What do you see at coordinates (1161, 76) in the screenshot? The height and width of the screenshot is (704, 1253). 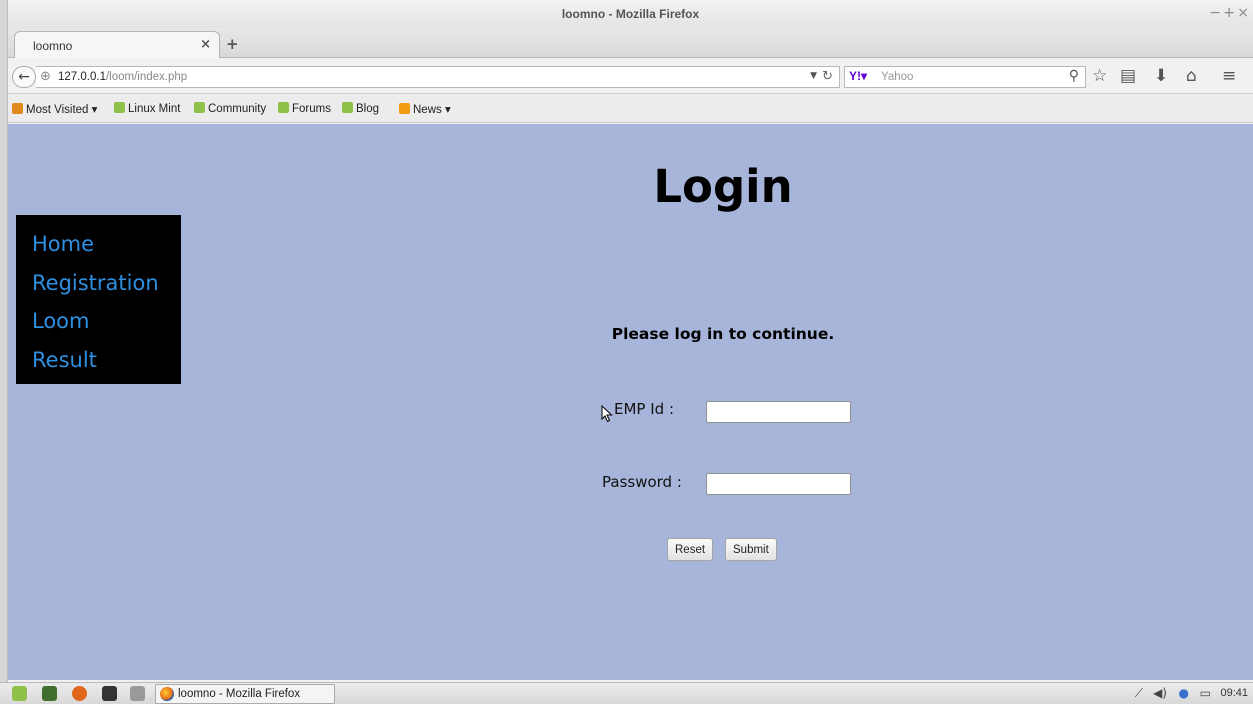 I see `downloads-icon: ⬇` at bounding box center [1161, 76].